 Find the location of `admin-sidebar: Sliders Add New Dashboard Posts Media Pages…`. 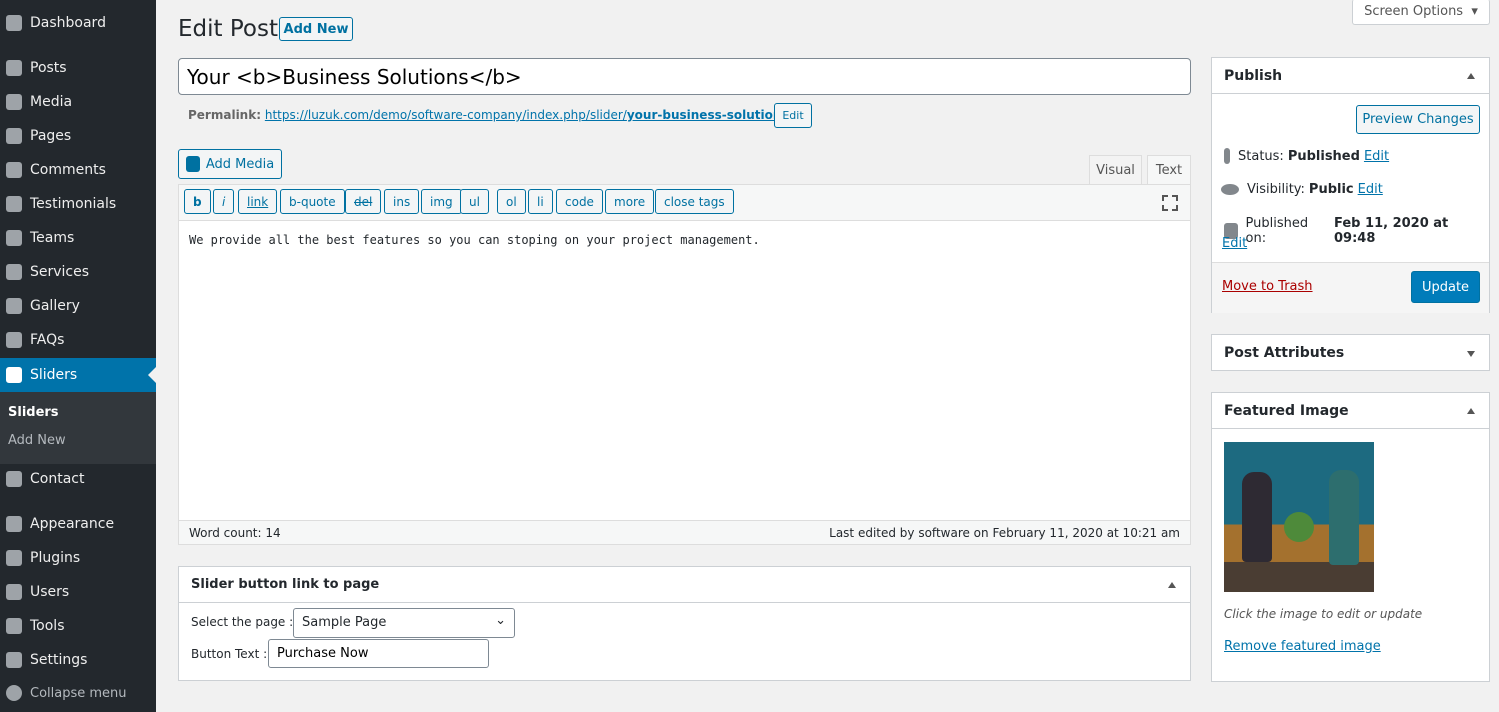

admin-sidebar: Sliders Add New Dashboard Posts Media Pages… is located at coordinates (78, 356).